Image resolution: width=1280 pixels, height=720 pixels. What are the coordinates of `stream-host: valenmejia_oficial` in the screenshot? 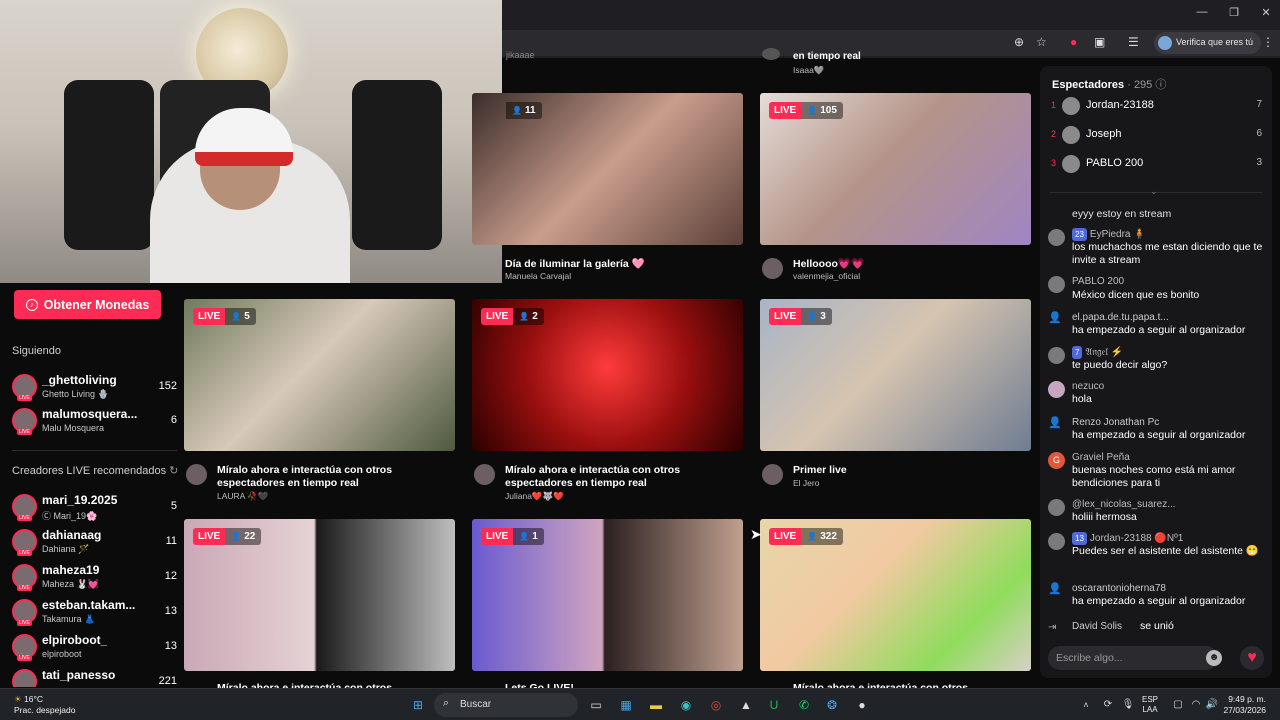 It's located at (827, 276).